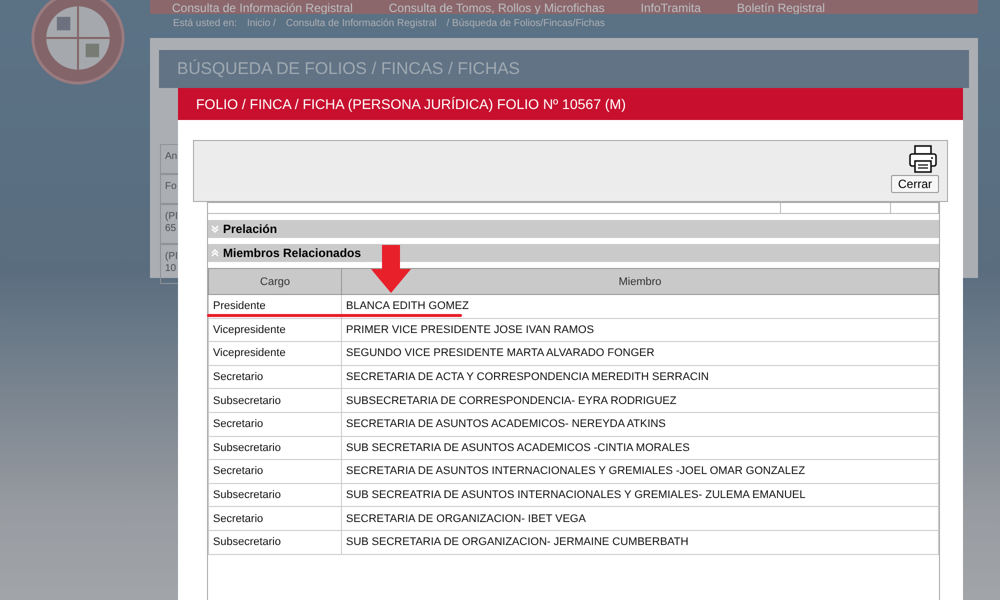  What do you see at coordinates (640, 518) in the screenshot?
I see `table-cell: SECRETARIA DE ORGANIZACION- IBET VEGA` at bounding box center [640, 518].